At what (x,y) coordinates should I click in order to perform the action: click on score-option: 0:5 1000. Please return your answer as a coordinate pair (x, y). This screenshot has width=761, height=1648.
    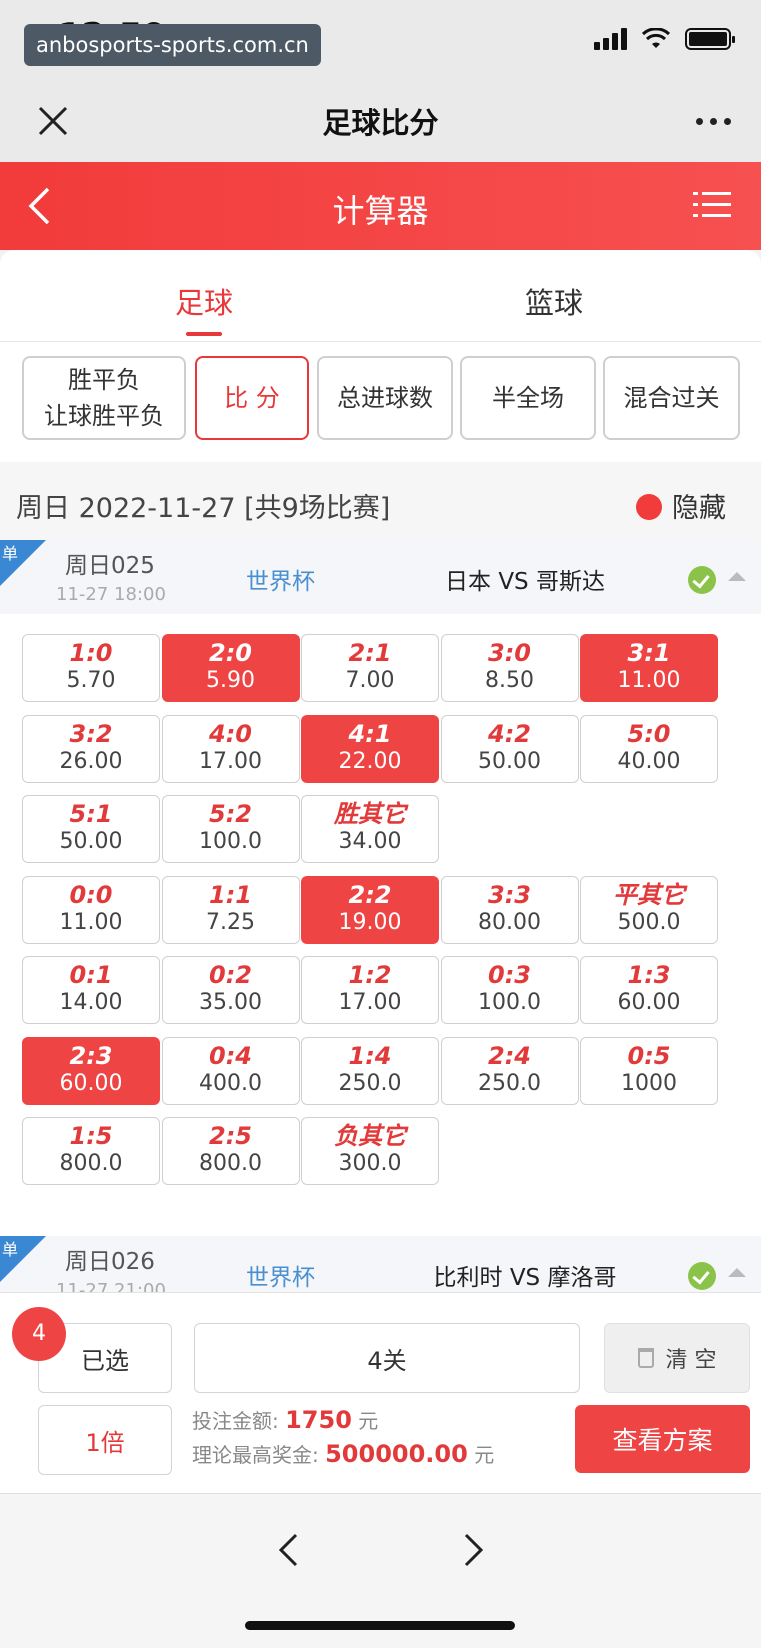
    Looking at the image, I should click on (649, 1070).